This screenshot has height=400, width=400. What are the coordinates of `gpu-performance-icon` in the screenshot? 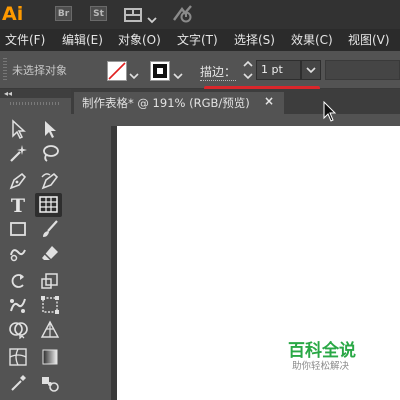 It's located at (183, 14).